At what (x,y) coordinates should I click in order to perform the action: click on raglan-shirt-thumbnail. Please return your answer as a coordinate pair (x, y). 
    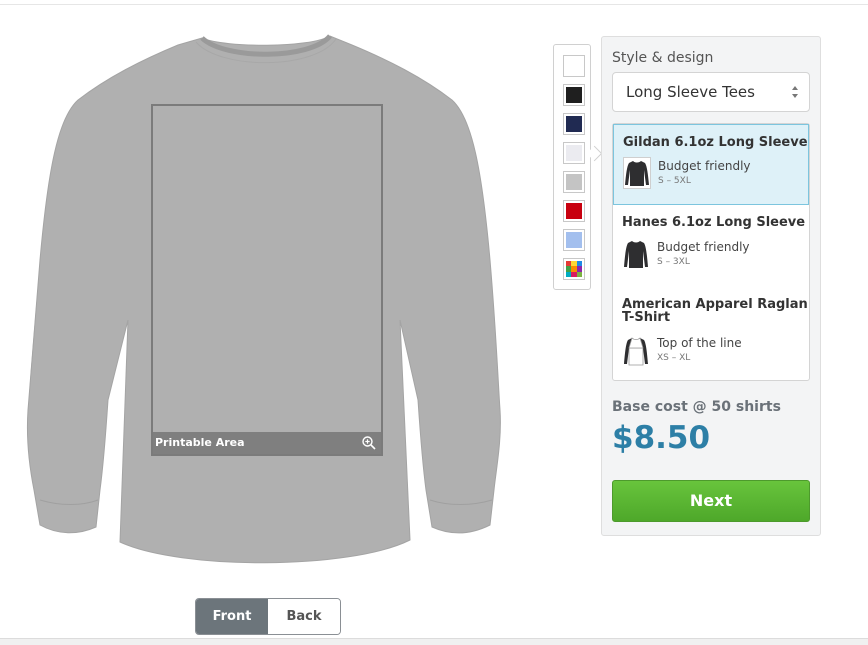
    Looking at the image, I should click on (636, 351).